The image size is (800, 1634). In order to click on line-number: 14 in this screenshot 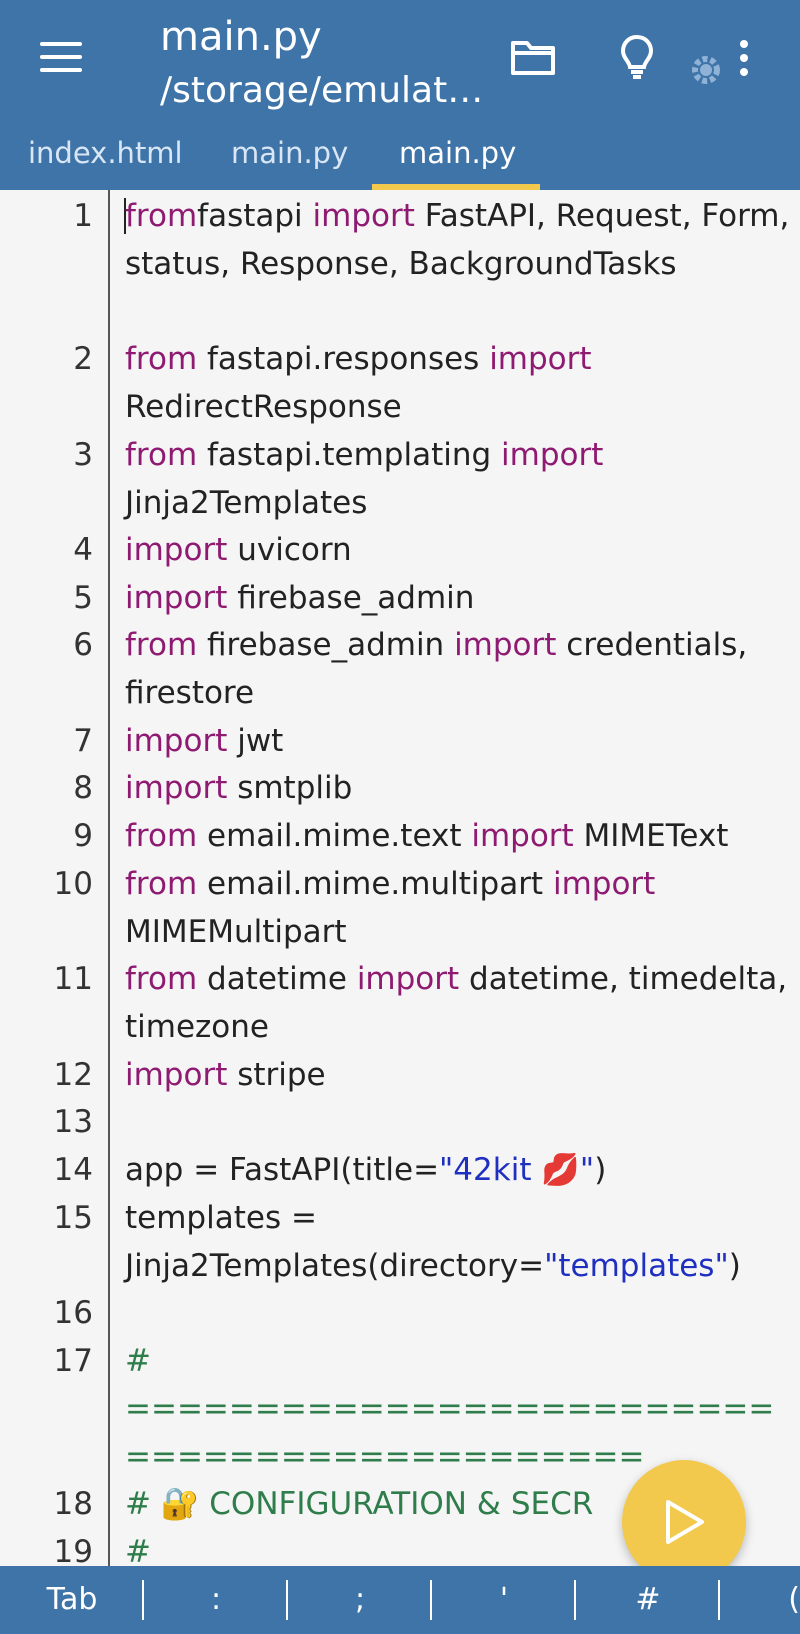, I will do `click(73, 1170)`.